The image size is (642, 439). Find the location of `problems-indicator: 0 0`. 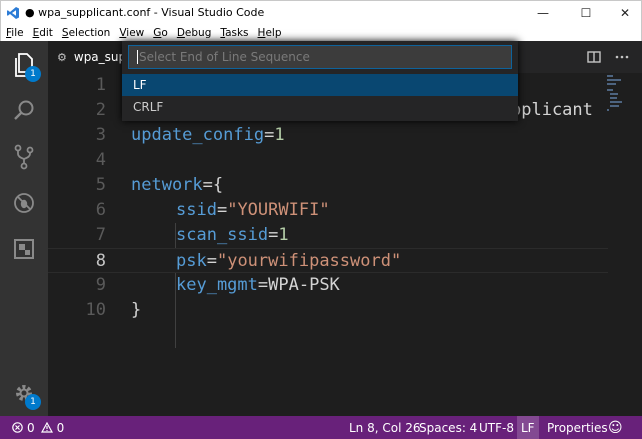

problems-indicator: 0 0 is located at coordinates (38, 427).